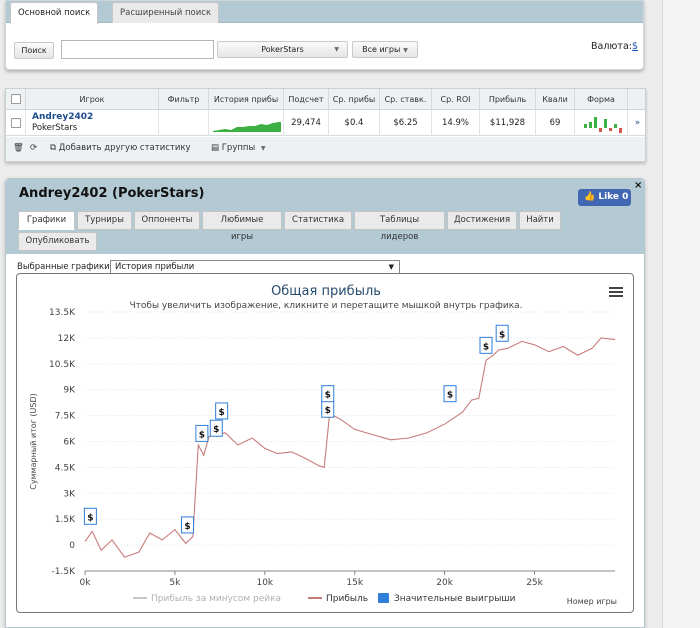  What do you see at coordinates (72, 546) in the screenshot?
I see `y-tick-label: 0` at bounding box center [72, 546].